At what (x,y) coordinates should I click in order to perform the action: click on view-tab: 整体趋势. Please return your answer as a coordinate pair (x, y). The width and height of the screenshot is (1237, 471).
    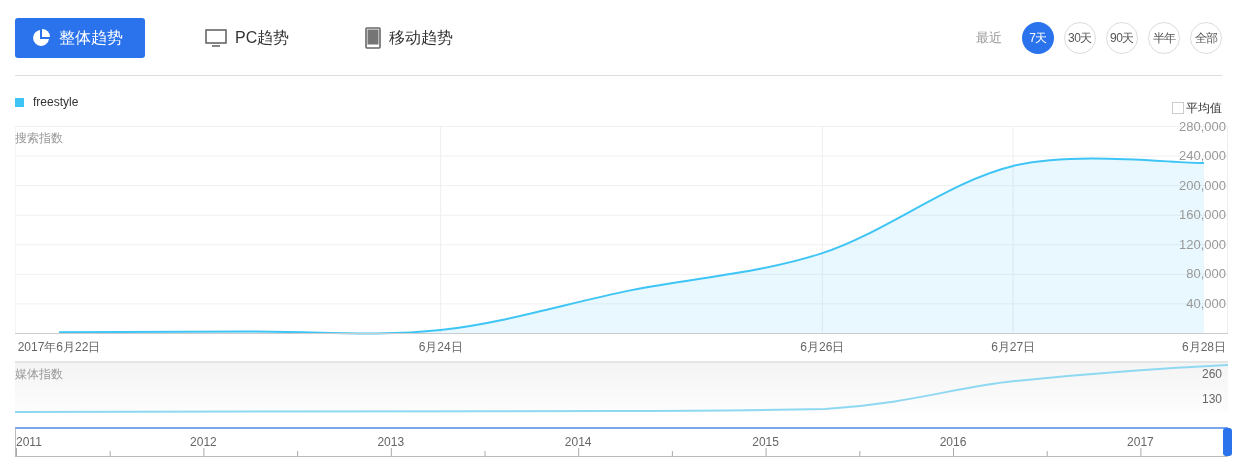
    Looking at the image, I should click on (80, 37).